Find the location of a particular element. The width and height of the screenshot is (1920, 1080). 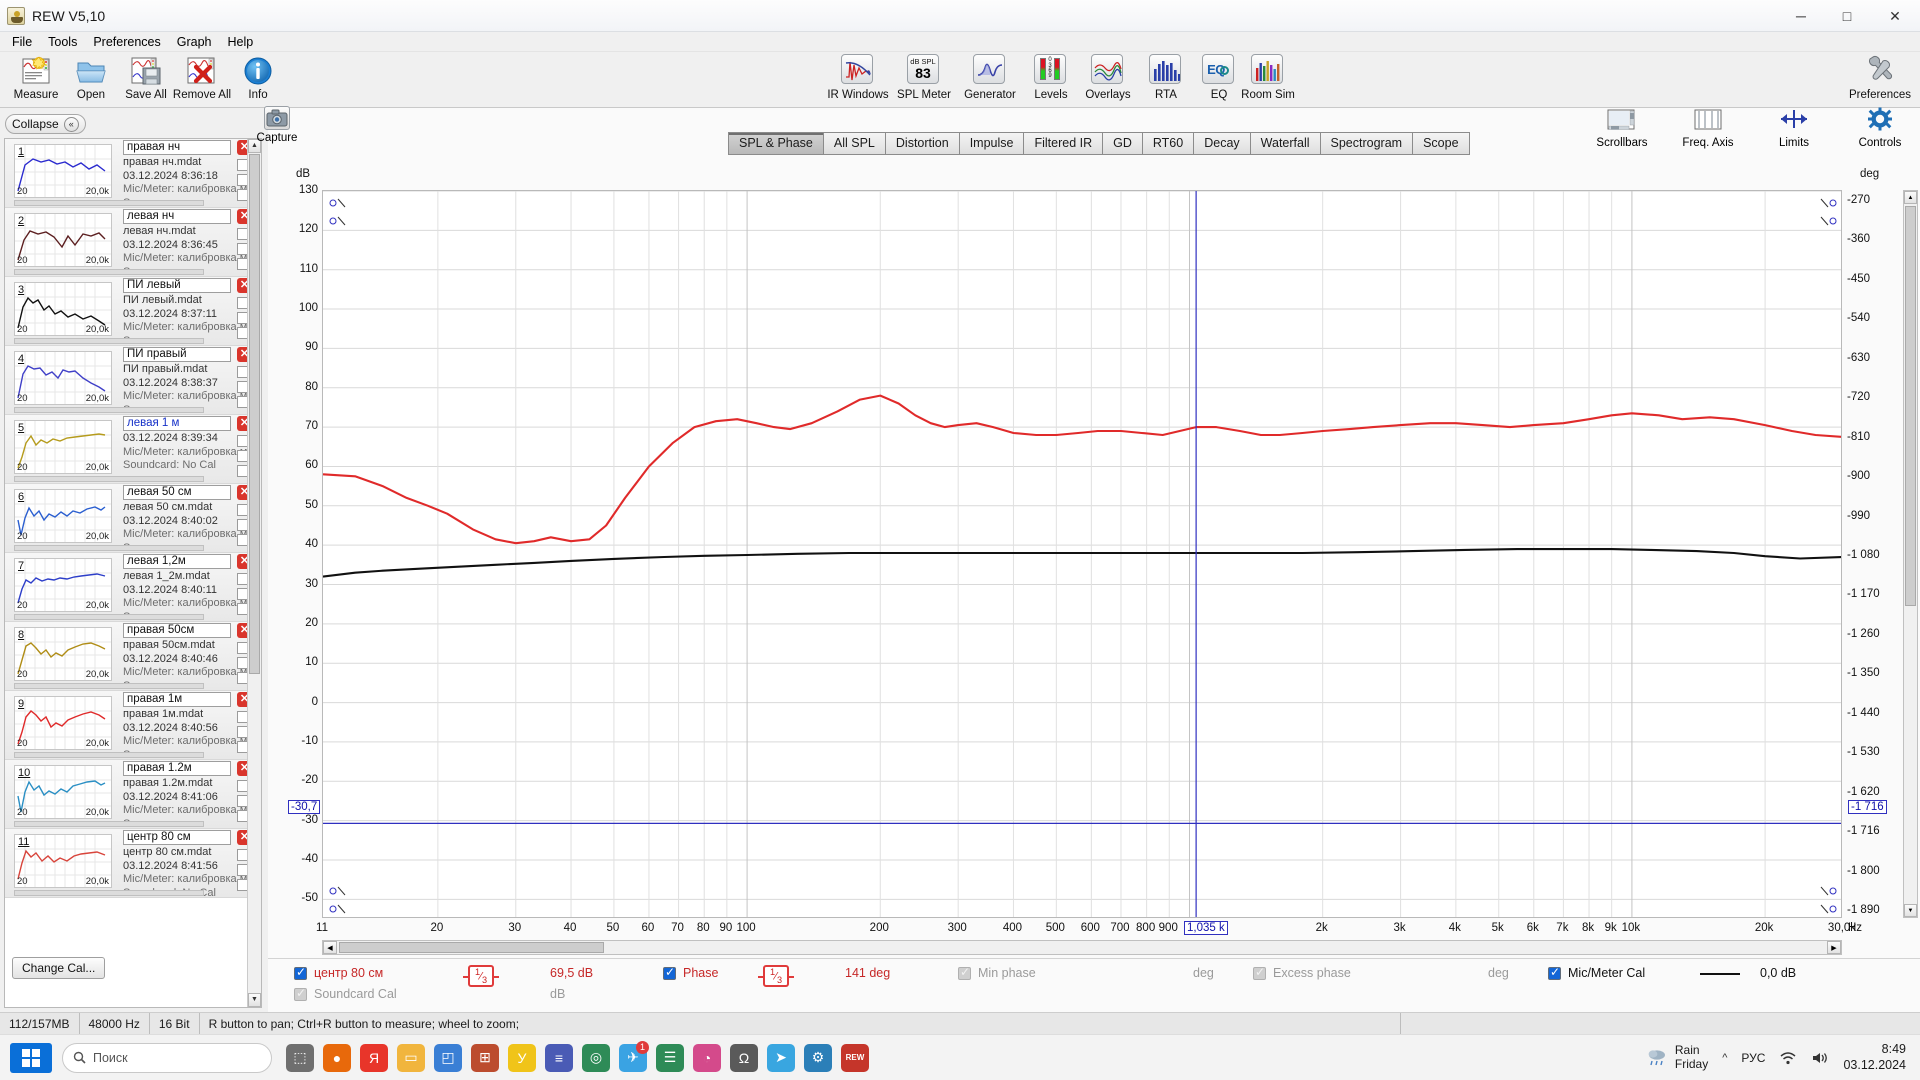

telegram-app-icon: ✈ 1 is located at coordinates (634, 1056).